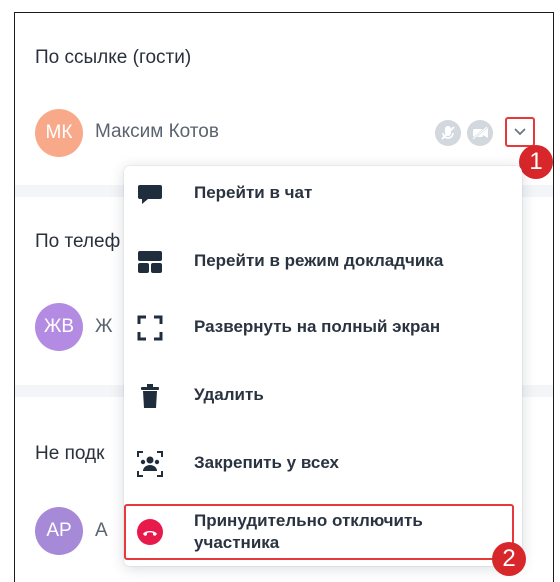  What do you see at coordinates (150, 262) in the screenshot?
I see `presenter-mode-icon` at bounding box center [150, 262].